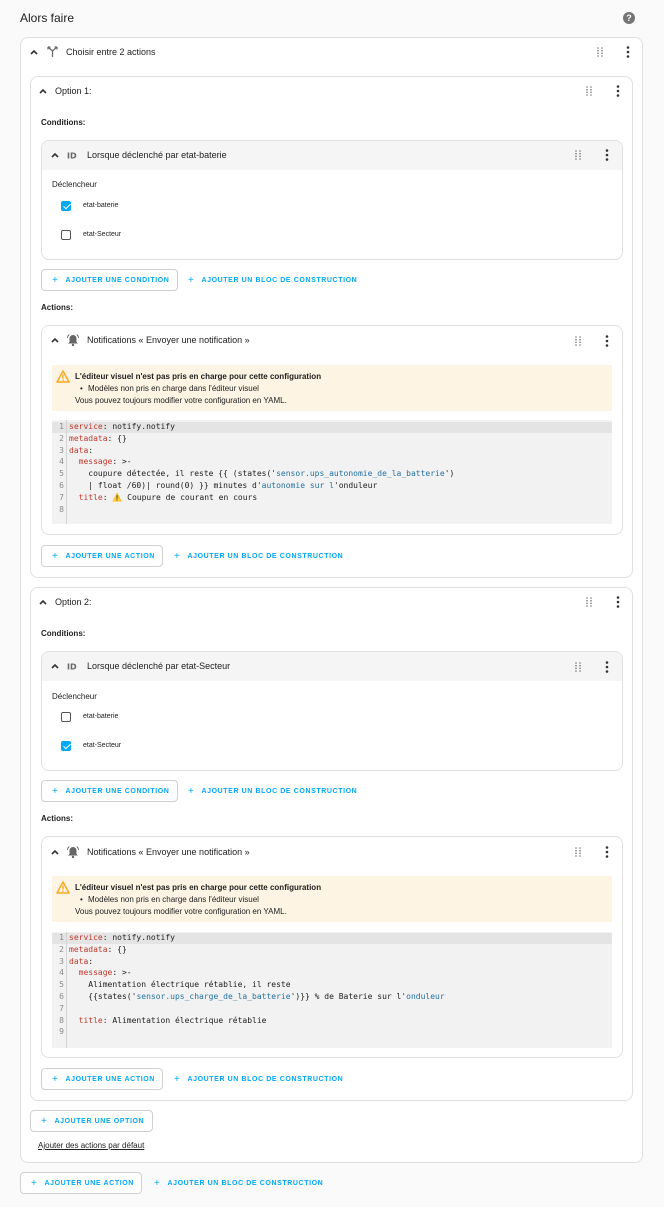  What do you see at coordinates (72, 156) in the screenshot?
I see `svg-text: ID` at bounding box center [72, 156].